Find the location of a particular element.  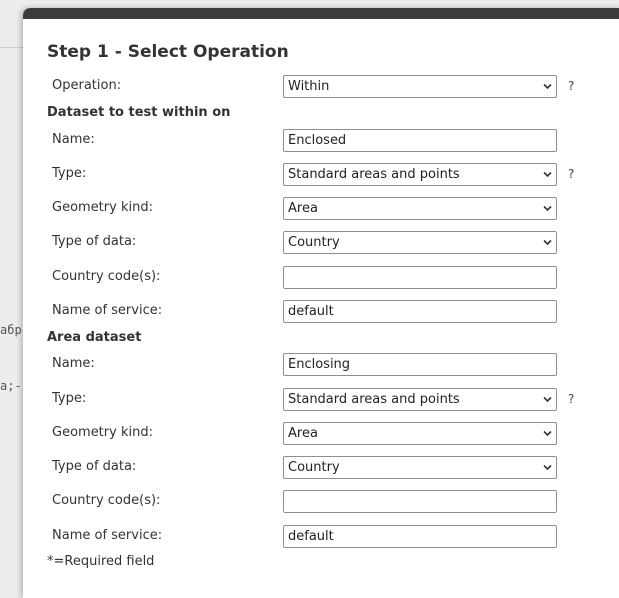

area-type-select: Standard areas and points is located at coordinates (420, 399).